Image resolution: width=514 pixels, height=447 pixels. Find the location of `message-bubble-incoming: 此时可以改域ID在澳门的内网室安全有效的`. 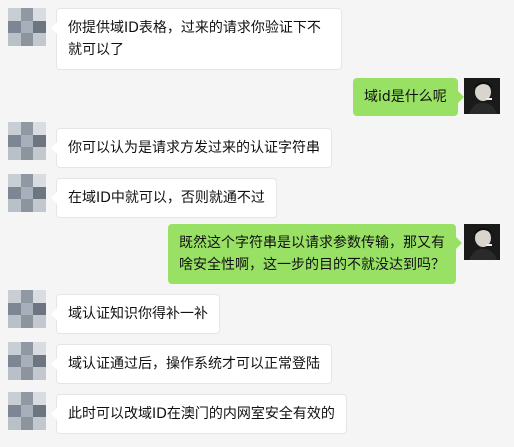

message-bubble-incoming: 此时可以改域ID在澳门的内网室安全有效的 is located at coordinates (199, 414).